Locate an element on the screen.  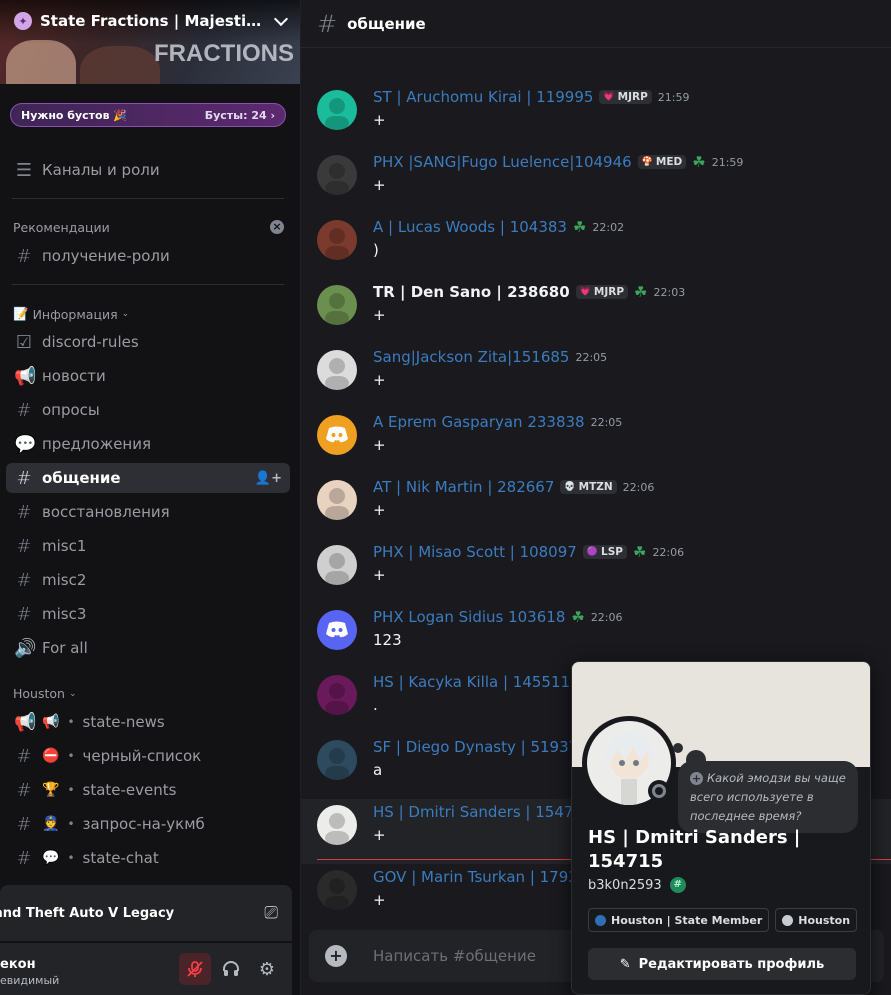
category-recommendations: Рекомендации is located at coordinates (61, 227).